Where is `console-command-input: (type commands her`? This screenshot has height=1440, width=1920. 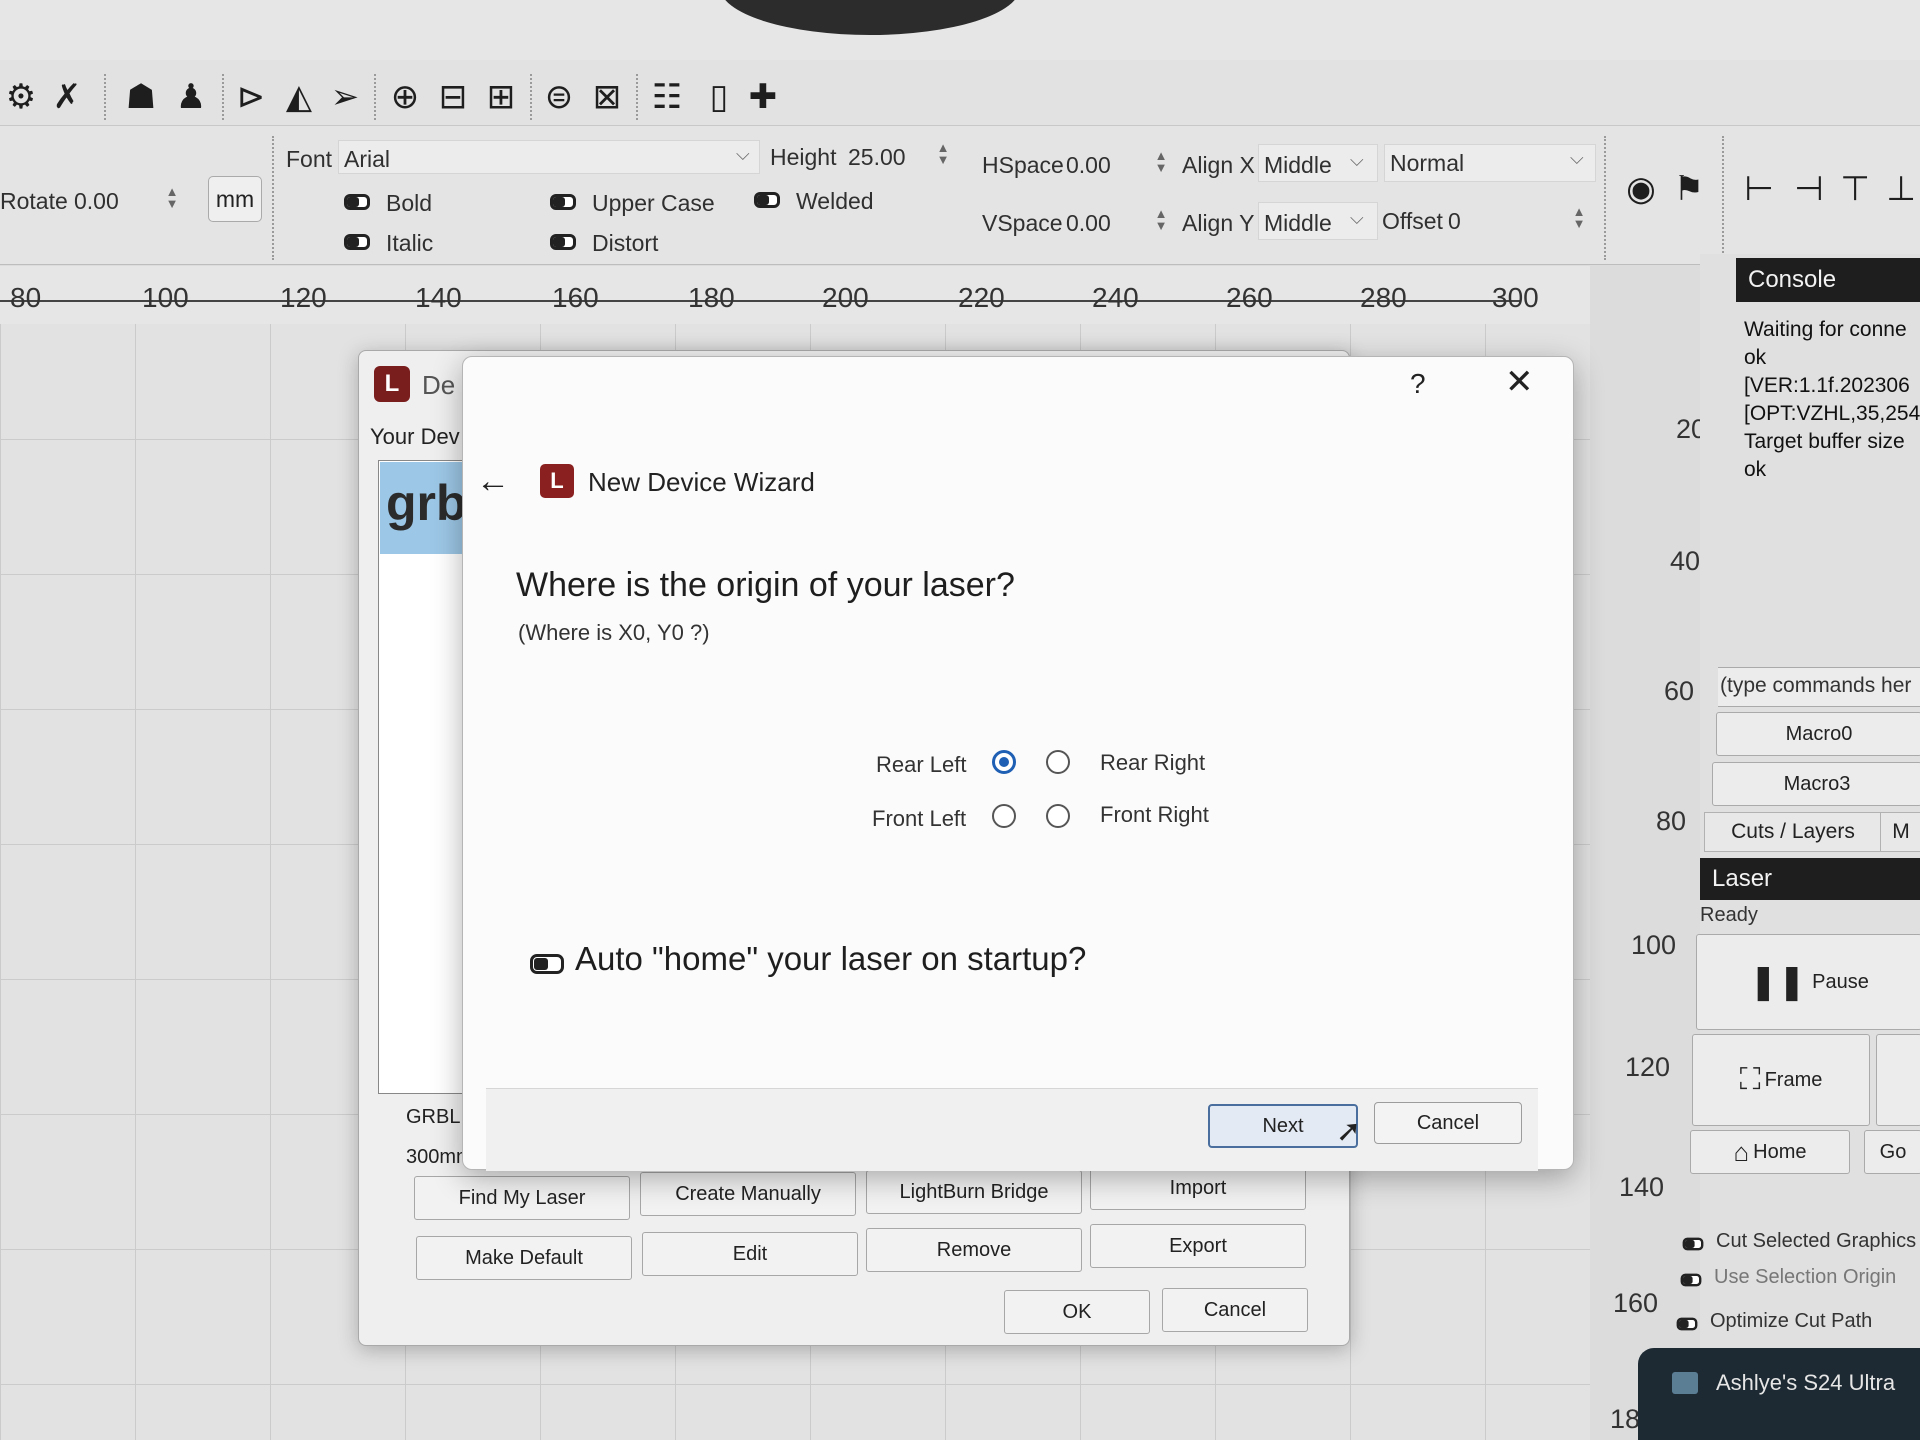 console-command-input: (type commands her is located at coordinates (1819, 687).